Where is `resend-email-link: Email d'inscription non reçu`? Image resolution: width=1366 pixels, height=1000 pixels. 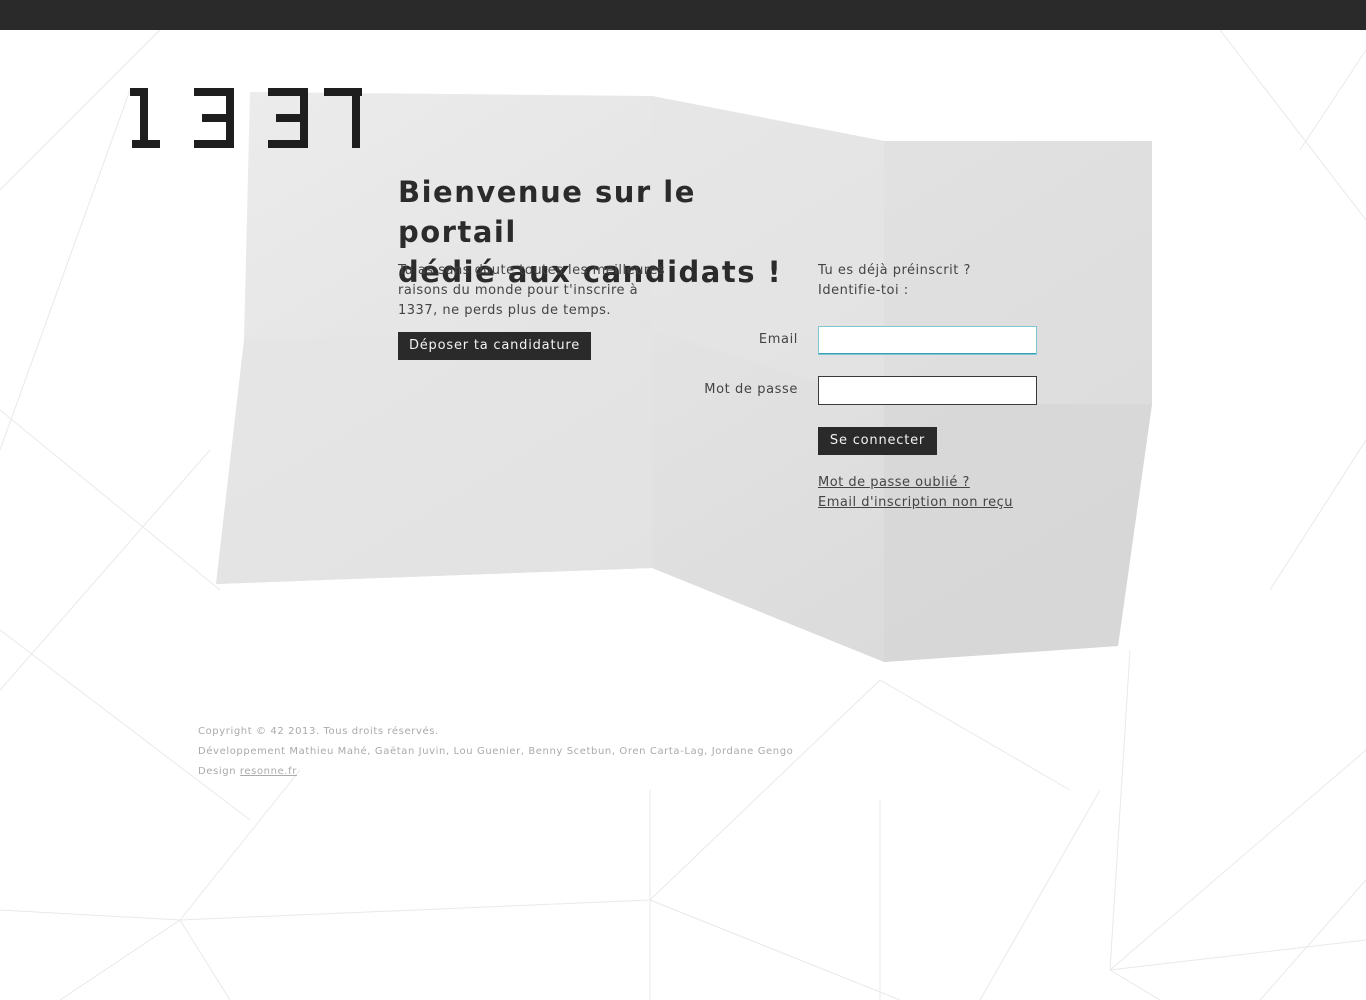
resend-email-link: Email d'inscription non reçu is located at coordinates (915, 502).